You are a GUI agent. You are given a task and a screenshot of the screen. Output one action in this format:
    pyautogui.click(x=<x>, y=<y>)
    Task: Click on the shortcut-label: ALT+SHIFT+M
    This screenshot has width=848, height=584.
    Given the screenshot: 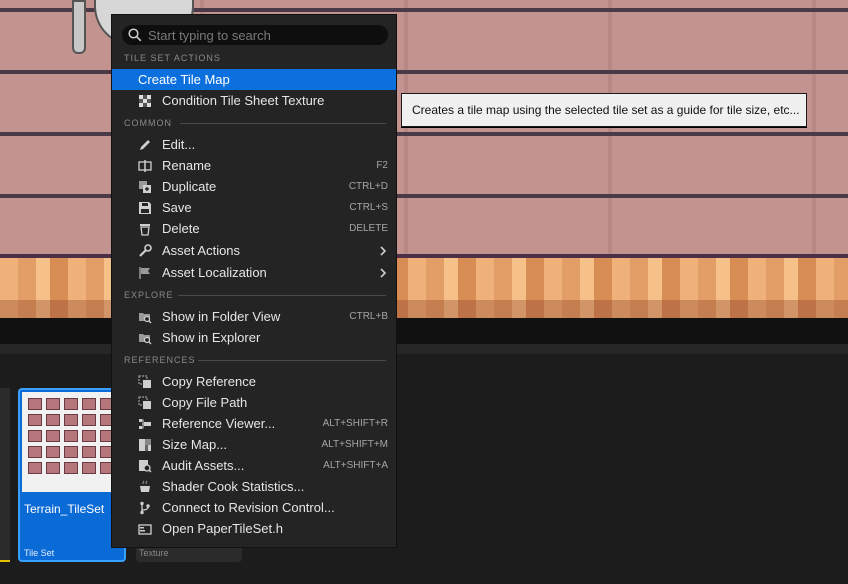 What is the action you would take?
    pyautogui.click(x=355, y=444)
    